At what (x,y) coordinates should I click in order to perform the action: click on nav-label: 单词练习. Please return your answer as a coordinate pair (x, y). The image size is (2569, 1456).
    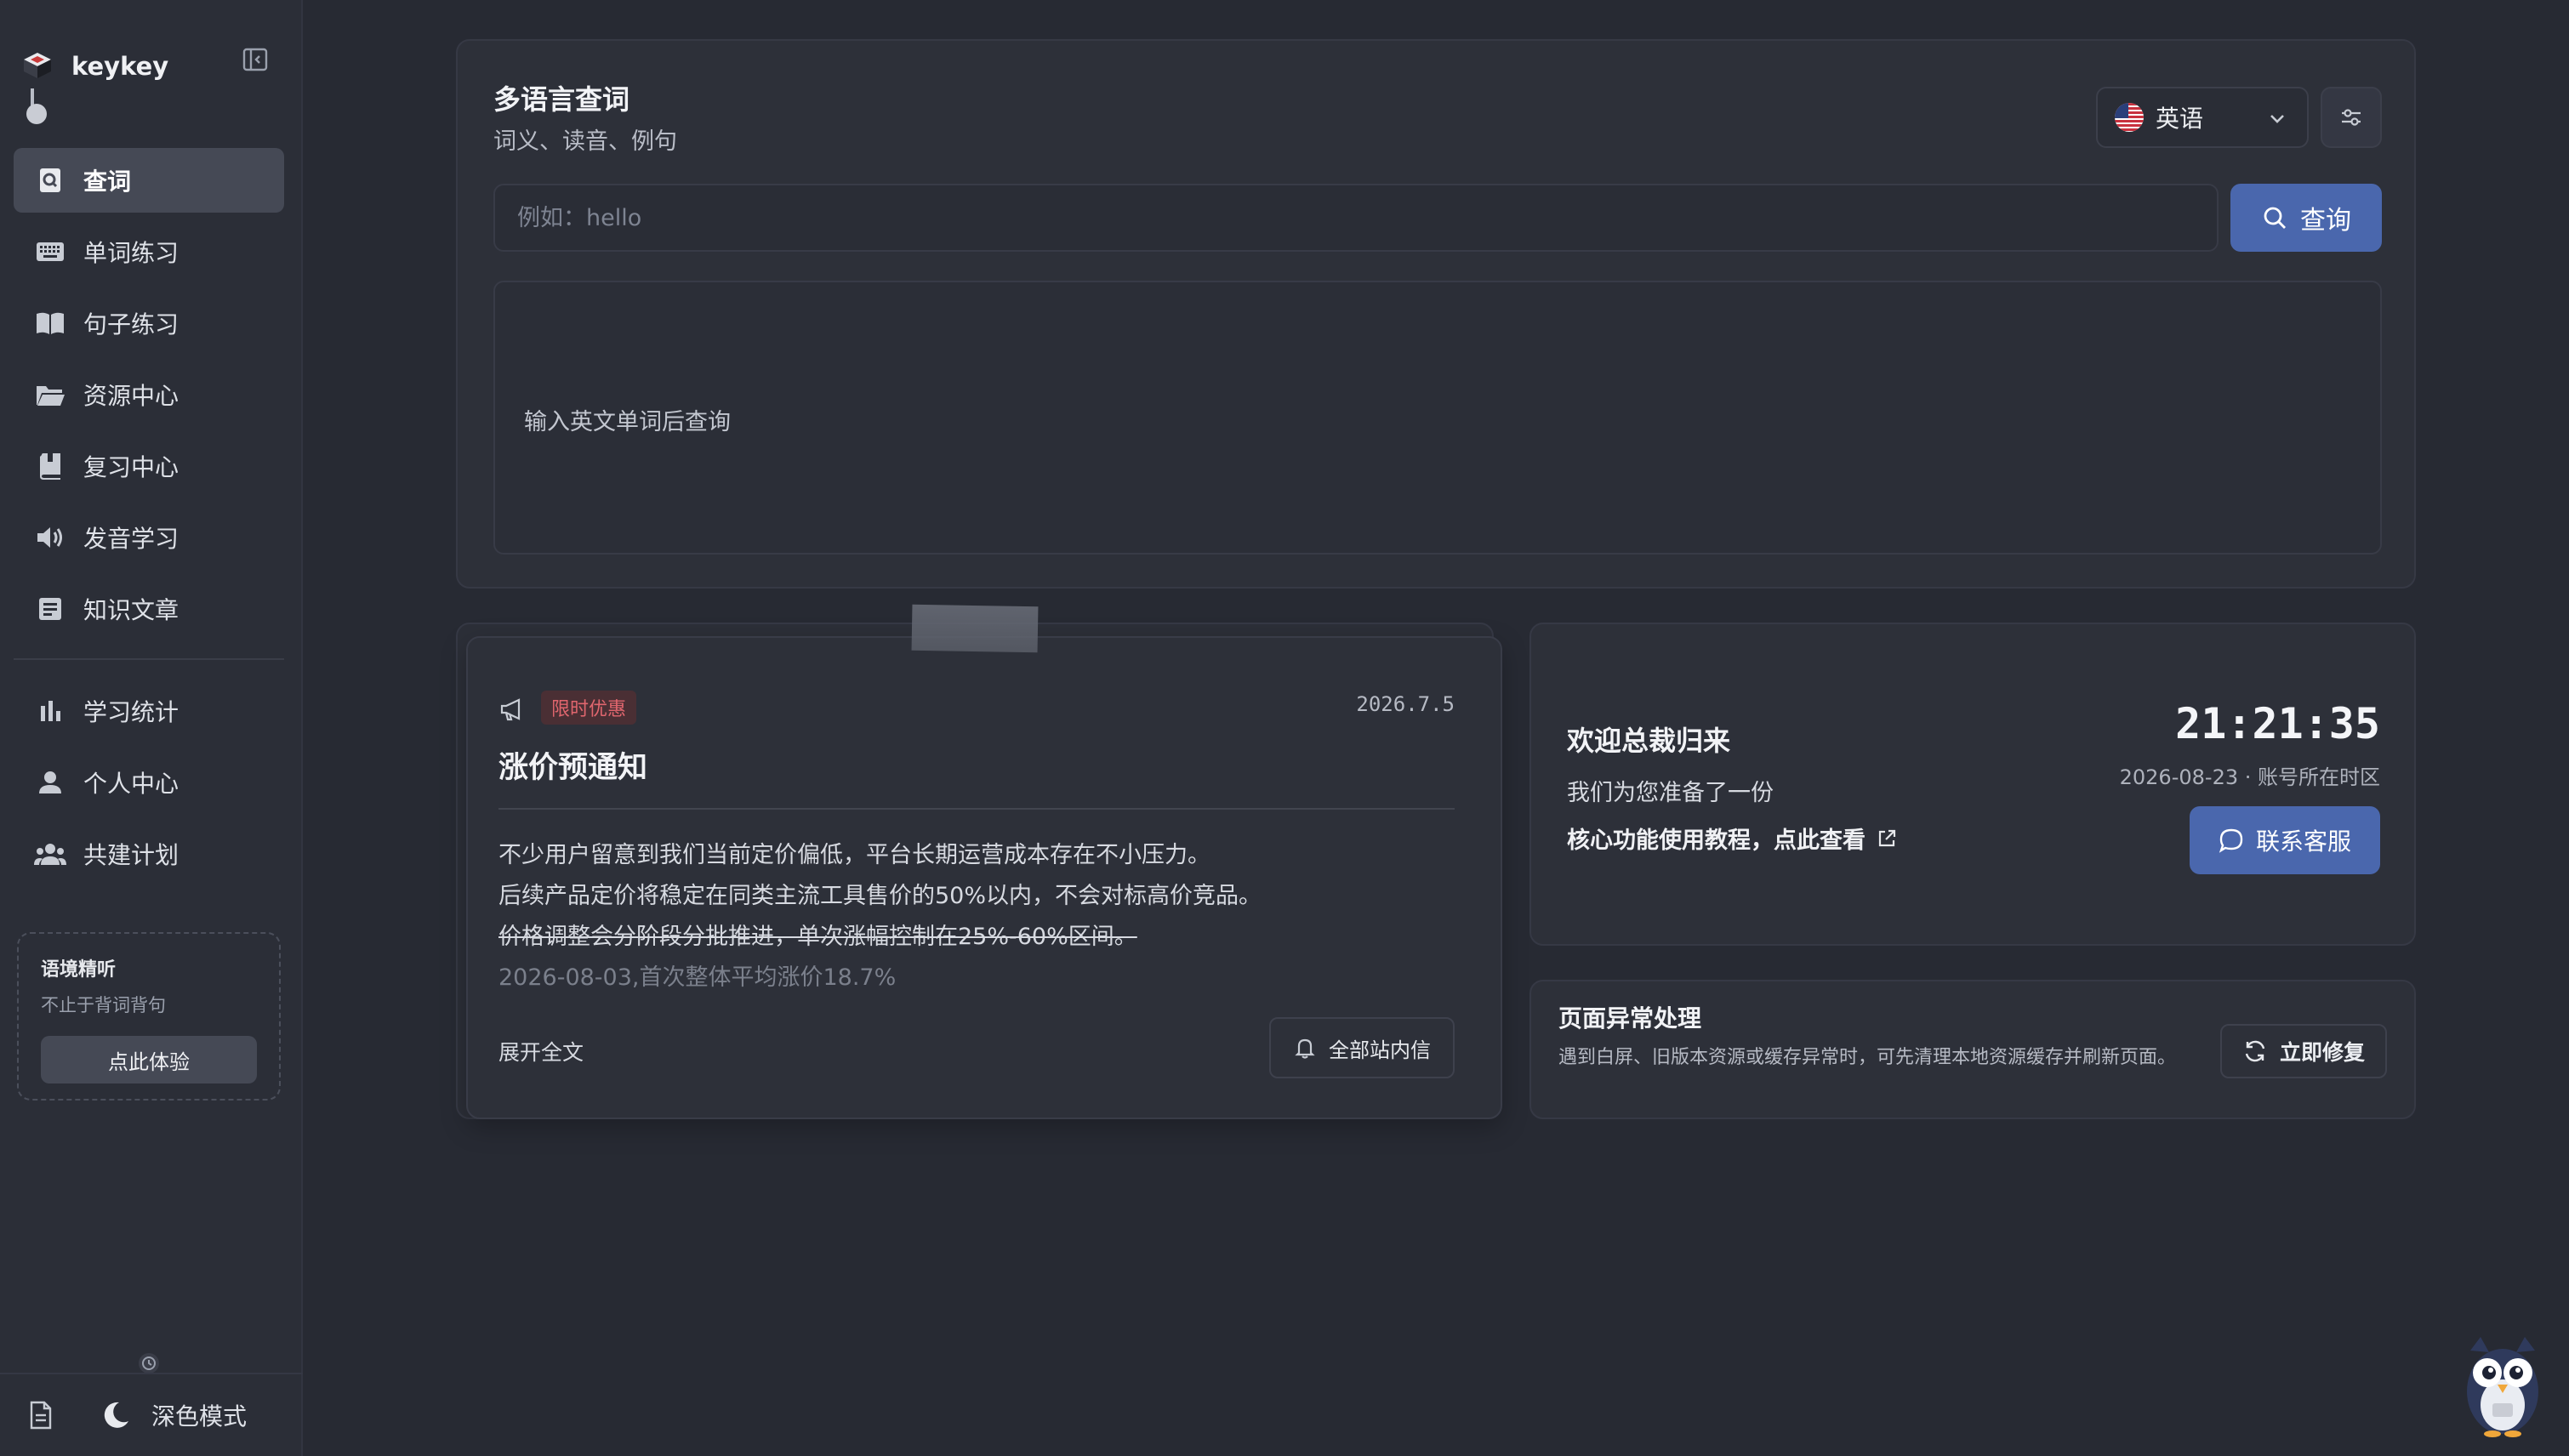
    Looking at the image, I should click on (131, 253).